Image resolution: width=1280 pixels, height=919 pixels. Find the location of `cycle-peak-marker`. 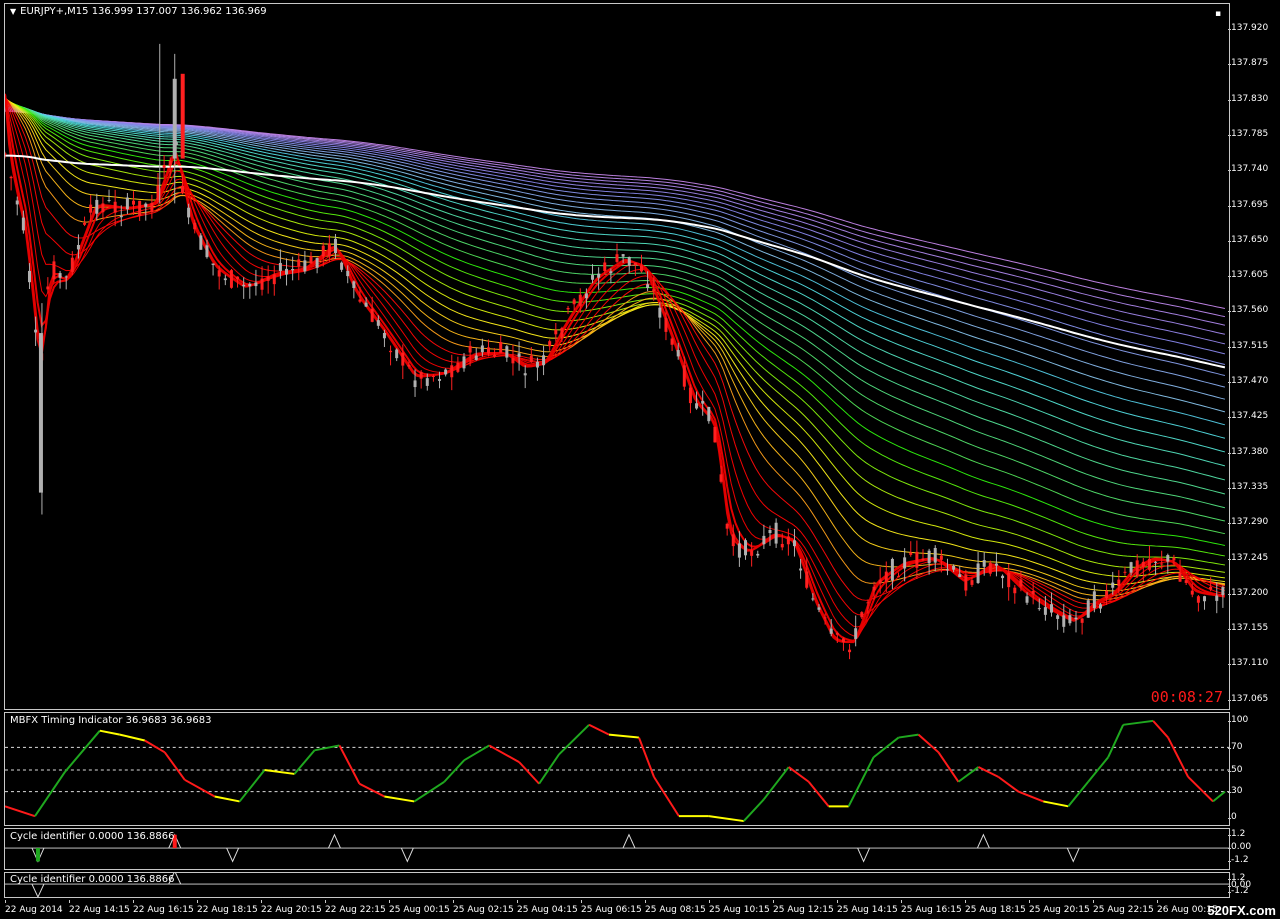

cycle-peak-marker is located at coordinates (334, 841).